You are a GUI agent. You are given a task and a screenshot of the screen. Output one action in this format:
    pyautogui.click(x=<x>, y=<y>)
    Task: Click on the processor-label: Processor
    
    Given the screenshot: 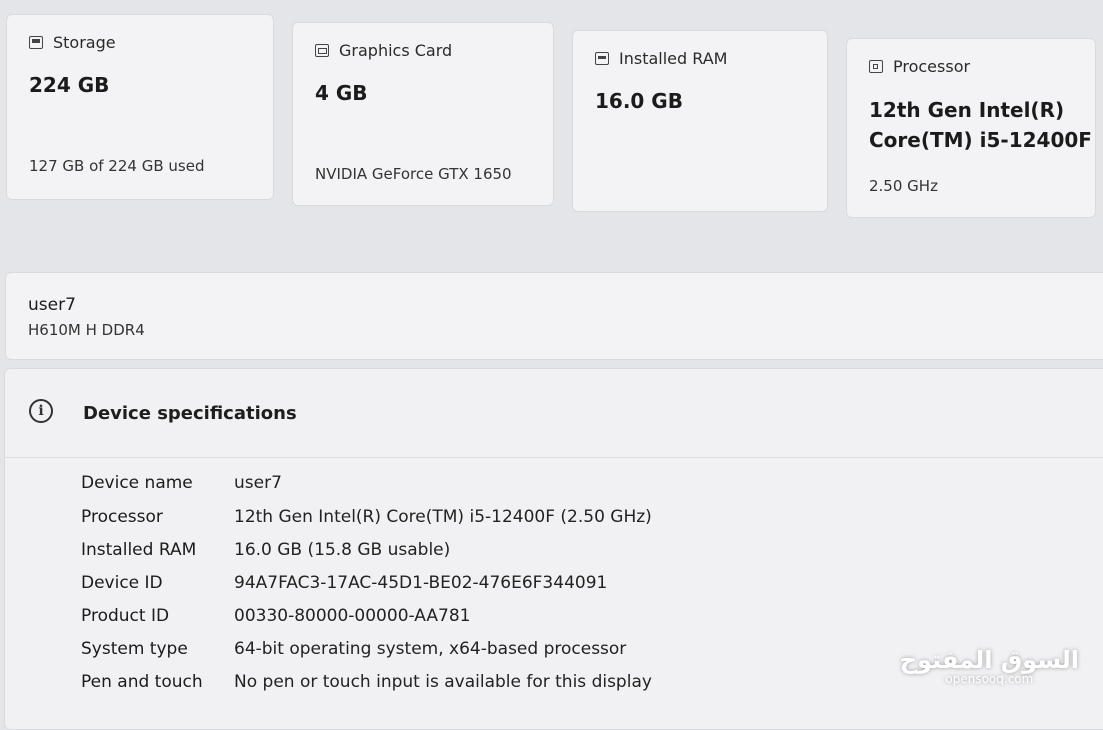 What is the action you would take?
    pyautogui.click(x=932, y=66)
    